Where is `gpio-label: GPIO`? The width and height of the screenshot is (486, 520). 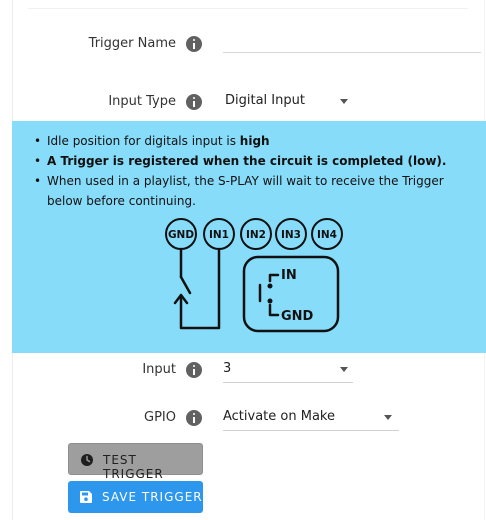 gpio-label: GPIO is located at coordinates (160, 417).